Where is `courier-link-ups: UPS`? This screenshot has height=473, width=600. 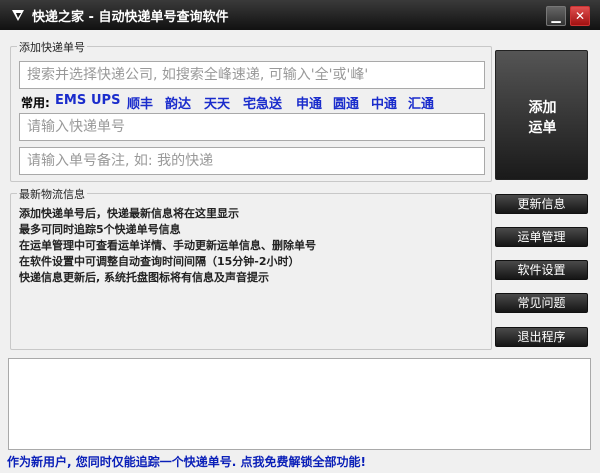 courier-link-ups: UPS is located at coordinates (105, 100).